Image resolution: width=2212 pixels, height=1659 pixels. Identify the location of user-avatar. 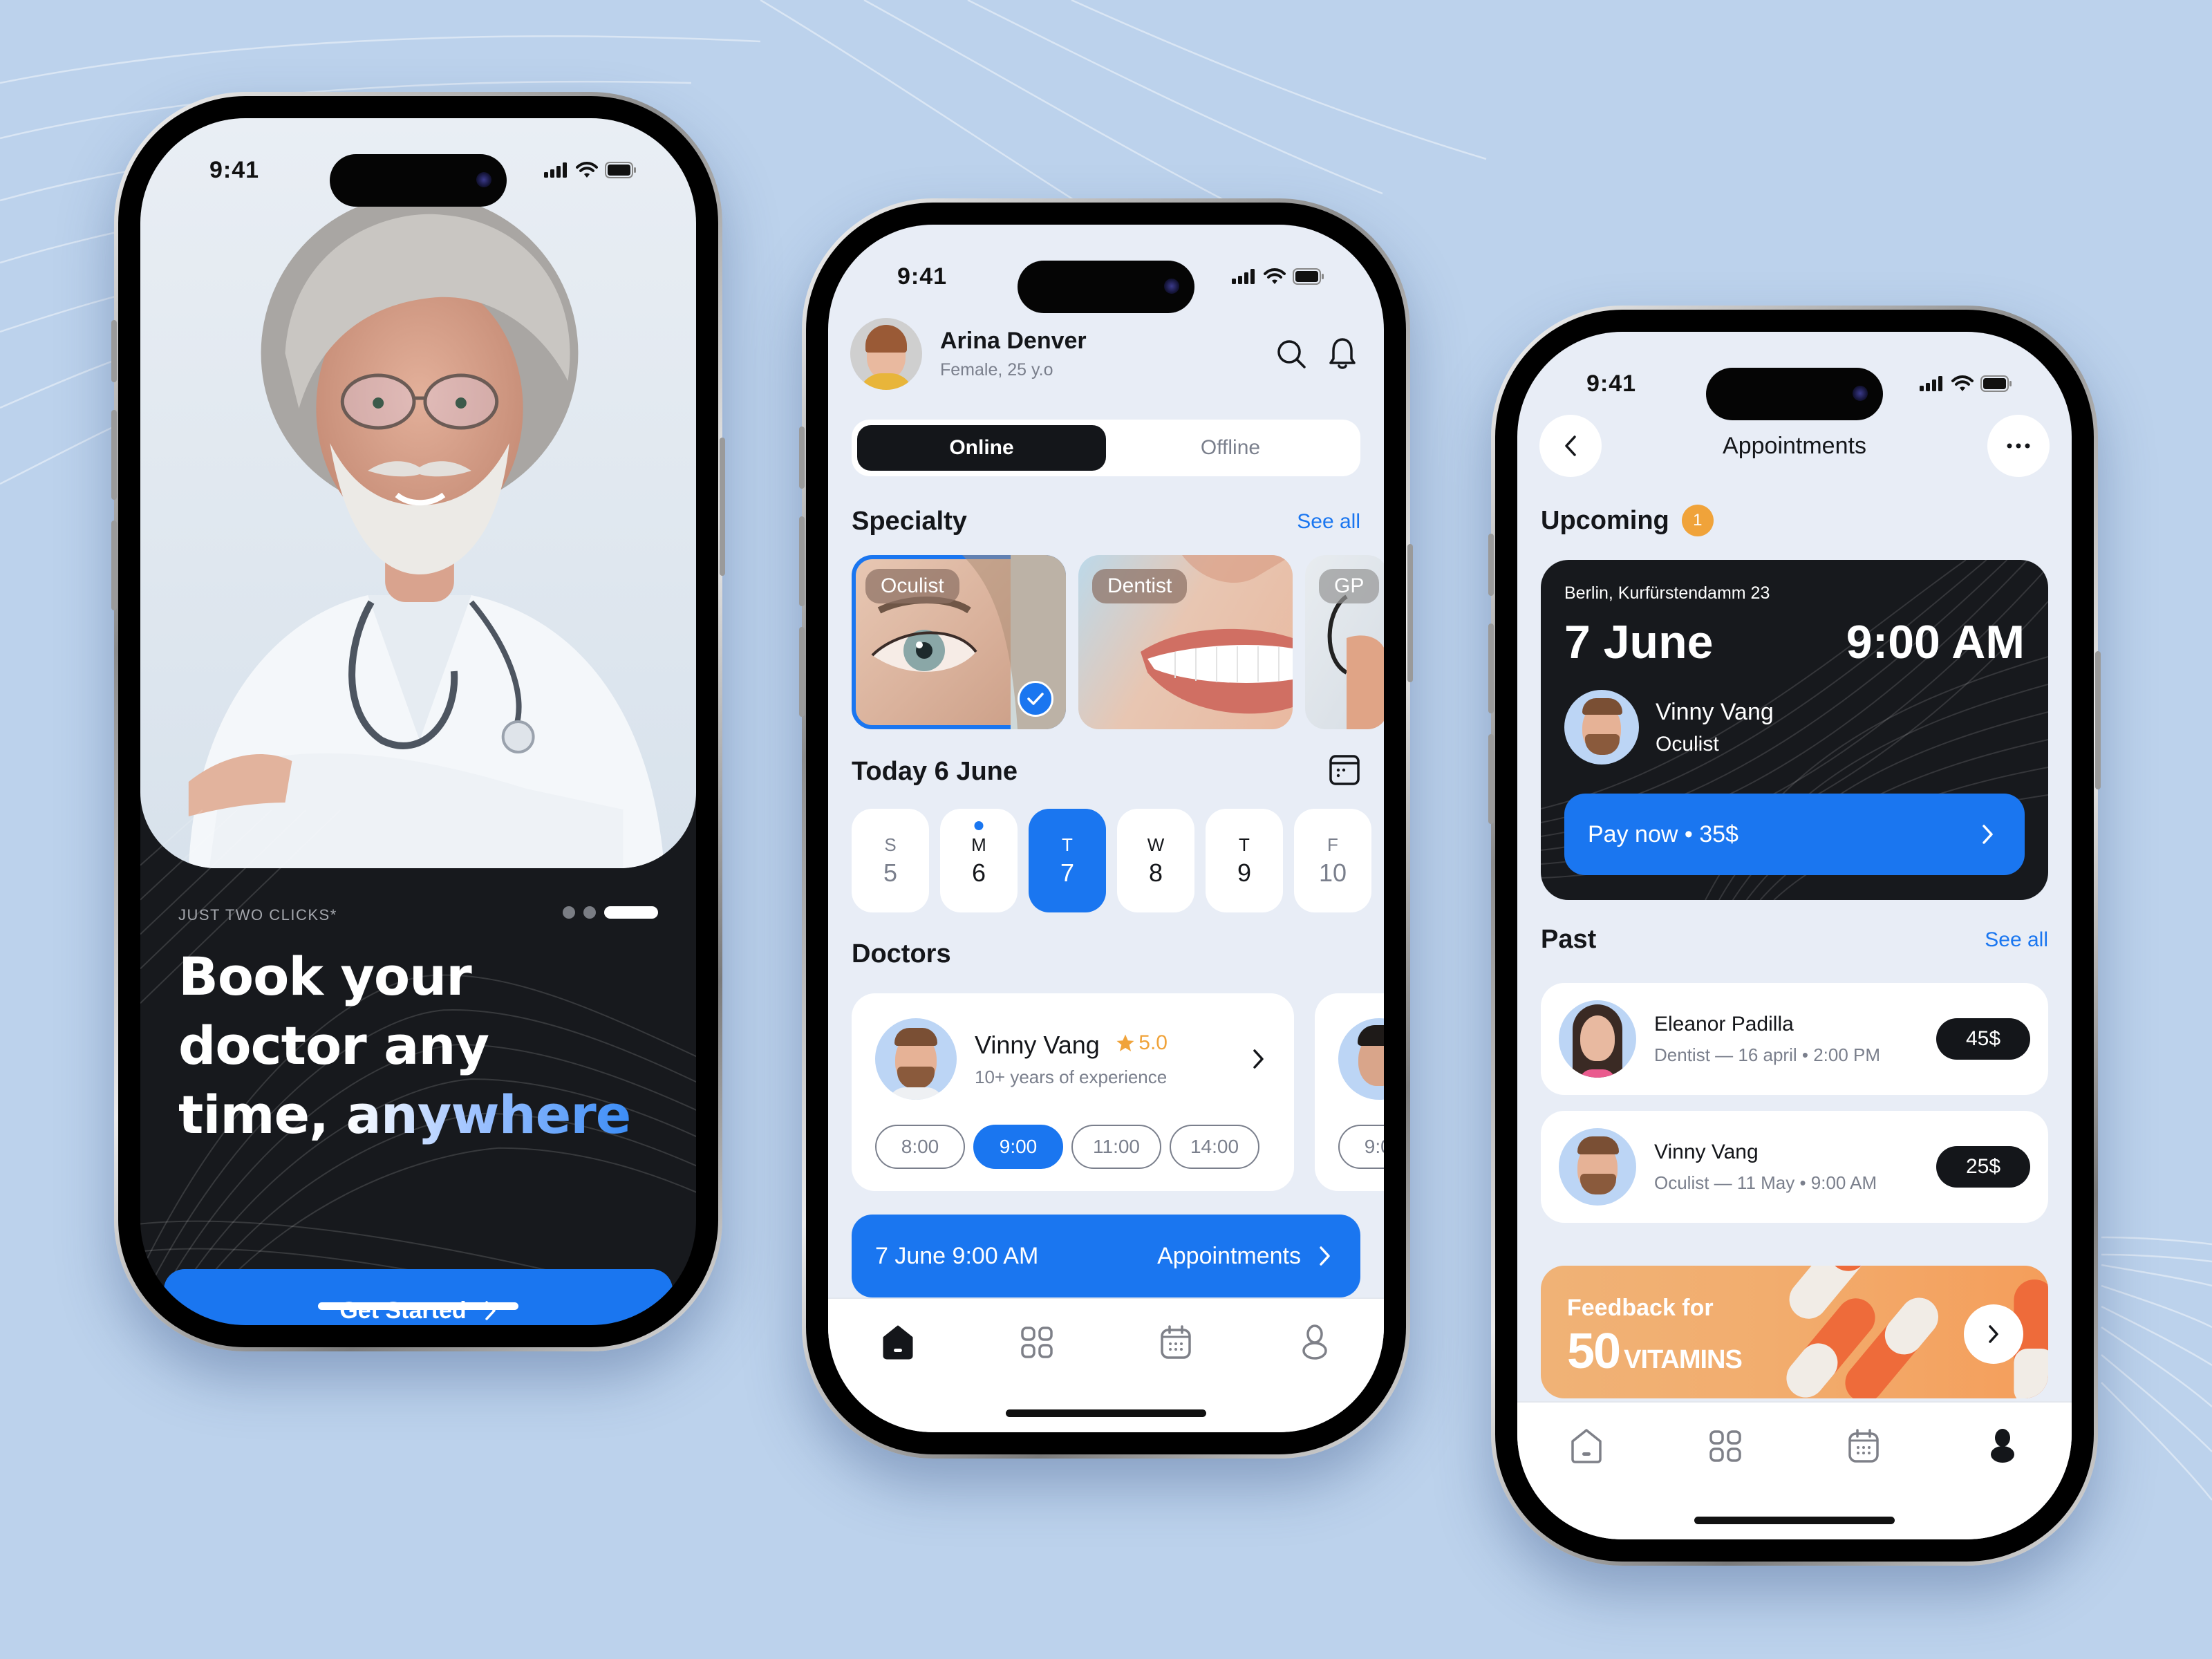
(886, 354).